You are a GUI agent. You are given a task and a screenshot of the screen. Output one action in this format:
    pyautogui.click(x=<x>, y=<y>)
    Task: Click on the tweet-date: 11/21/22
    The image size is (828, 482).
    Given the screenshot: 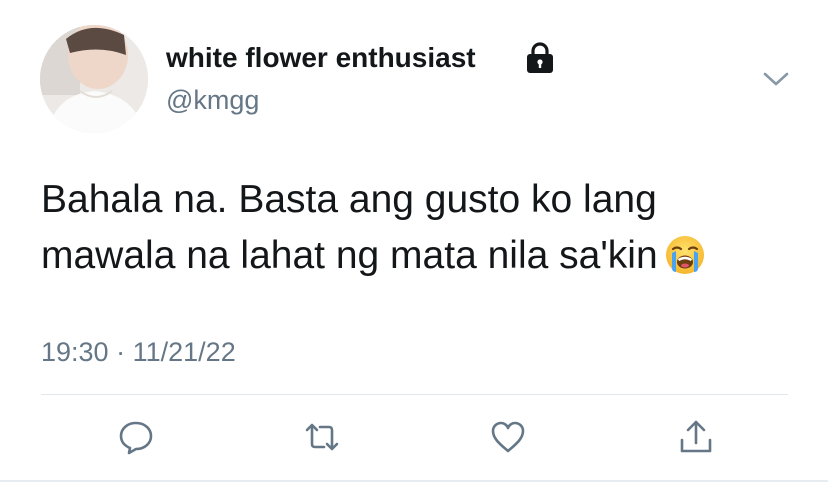 What is the action you would take?
    pyautogui.click(x=184, y=352)
    